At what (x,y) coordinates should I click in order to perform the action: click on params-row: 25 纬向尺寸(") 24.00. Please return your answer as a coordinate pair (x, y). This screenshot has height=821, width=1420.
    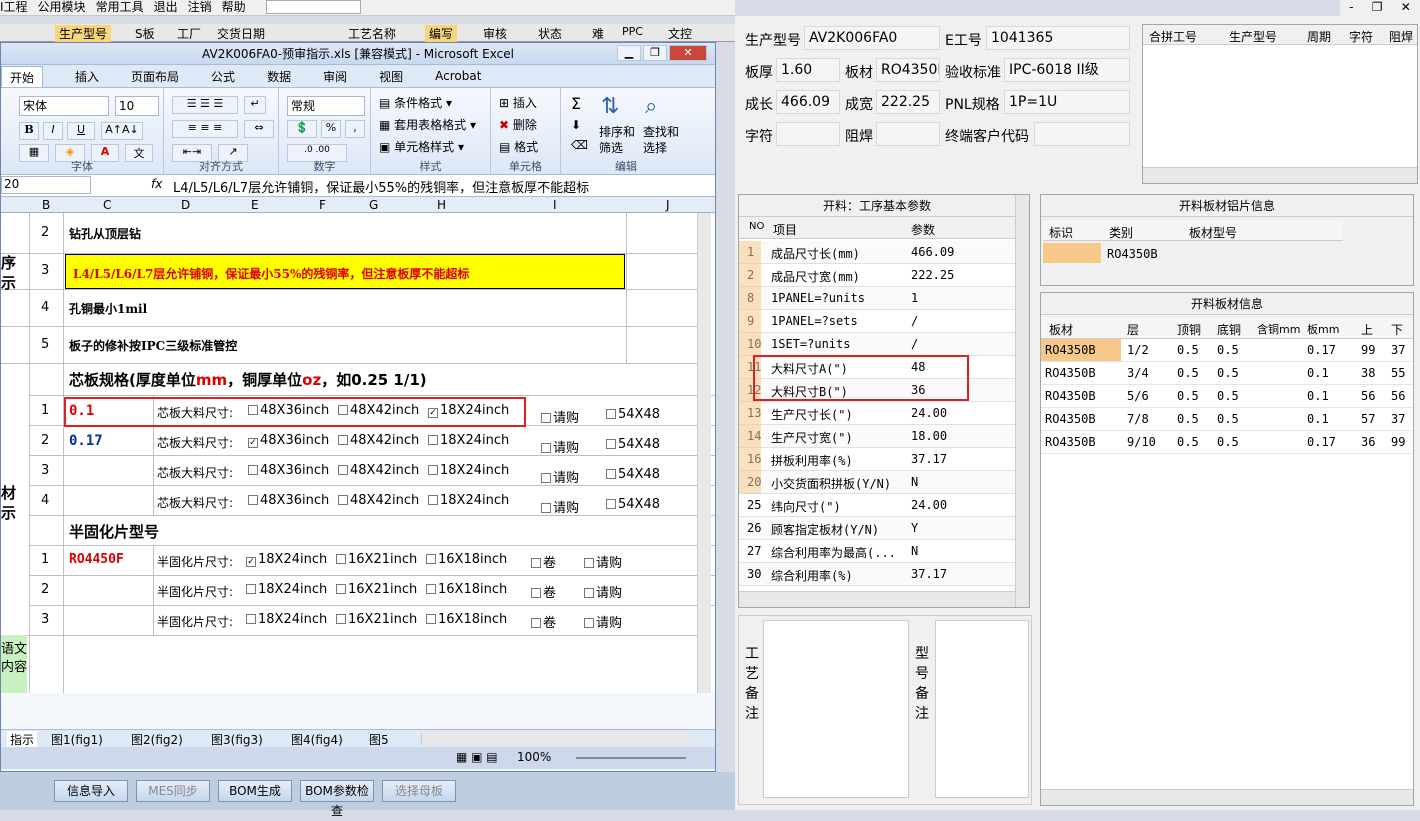
    Looking at the image, I should click on (877, 505).